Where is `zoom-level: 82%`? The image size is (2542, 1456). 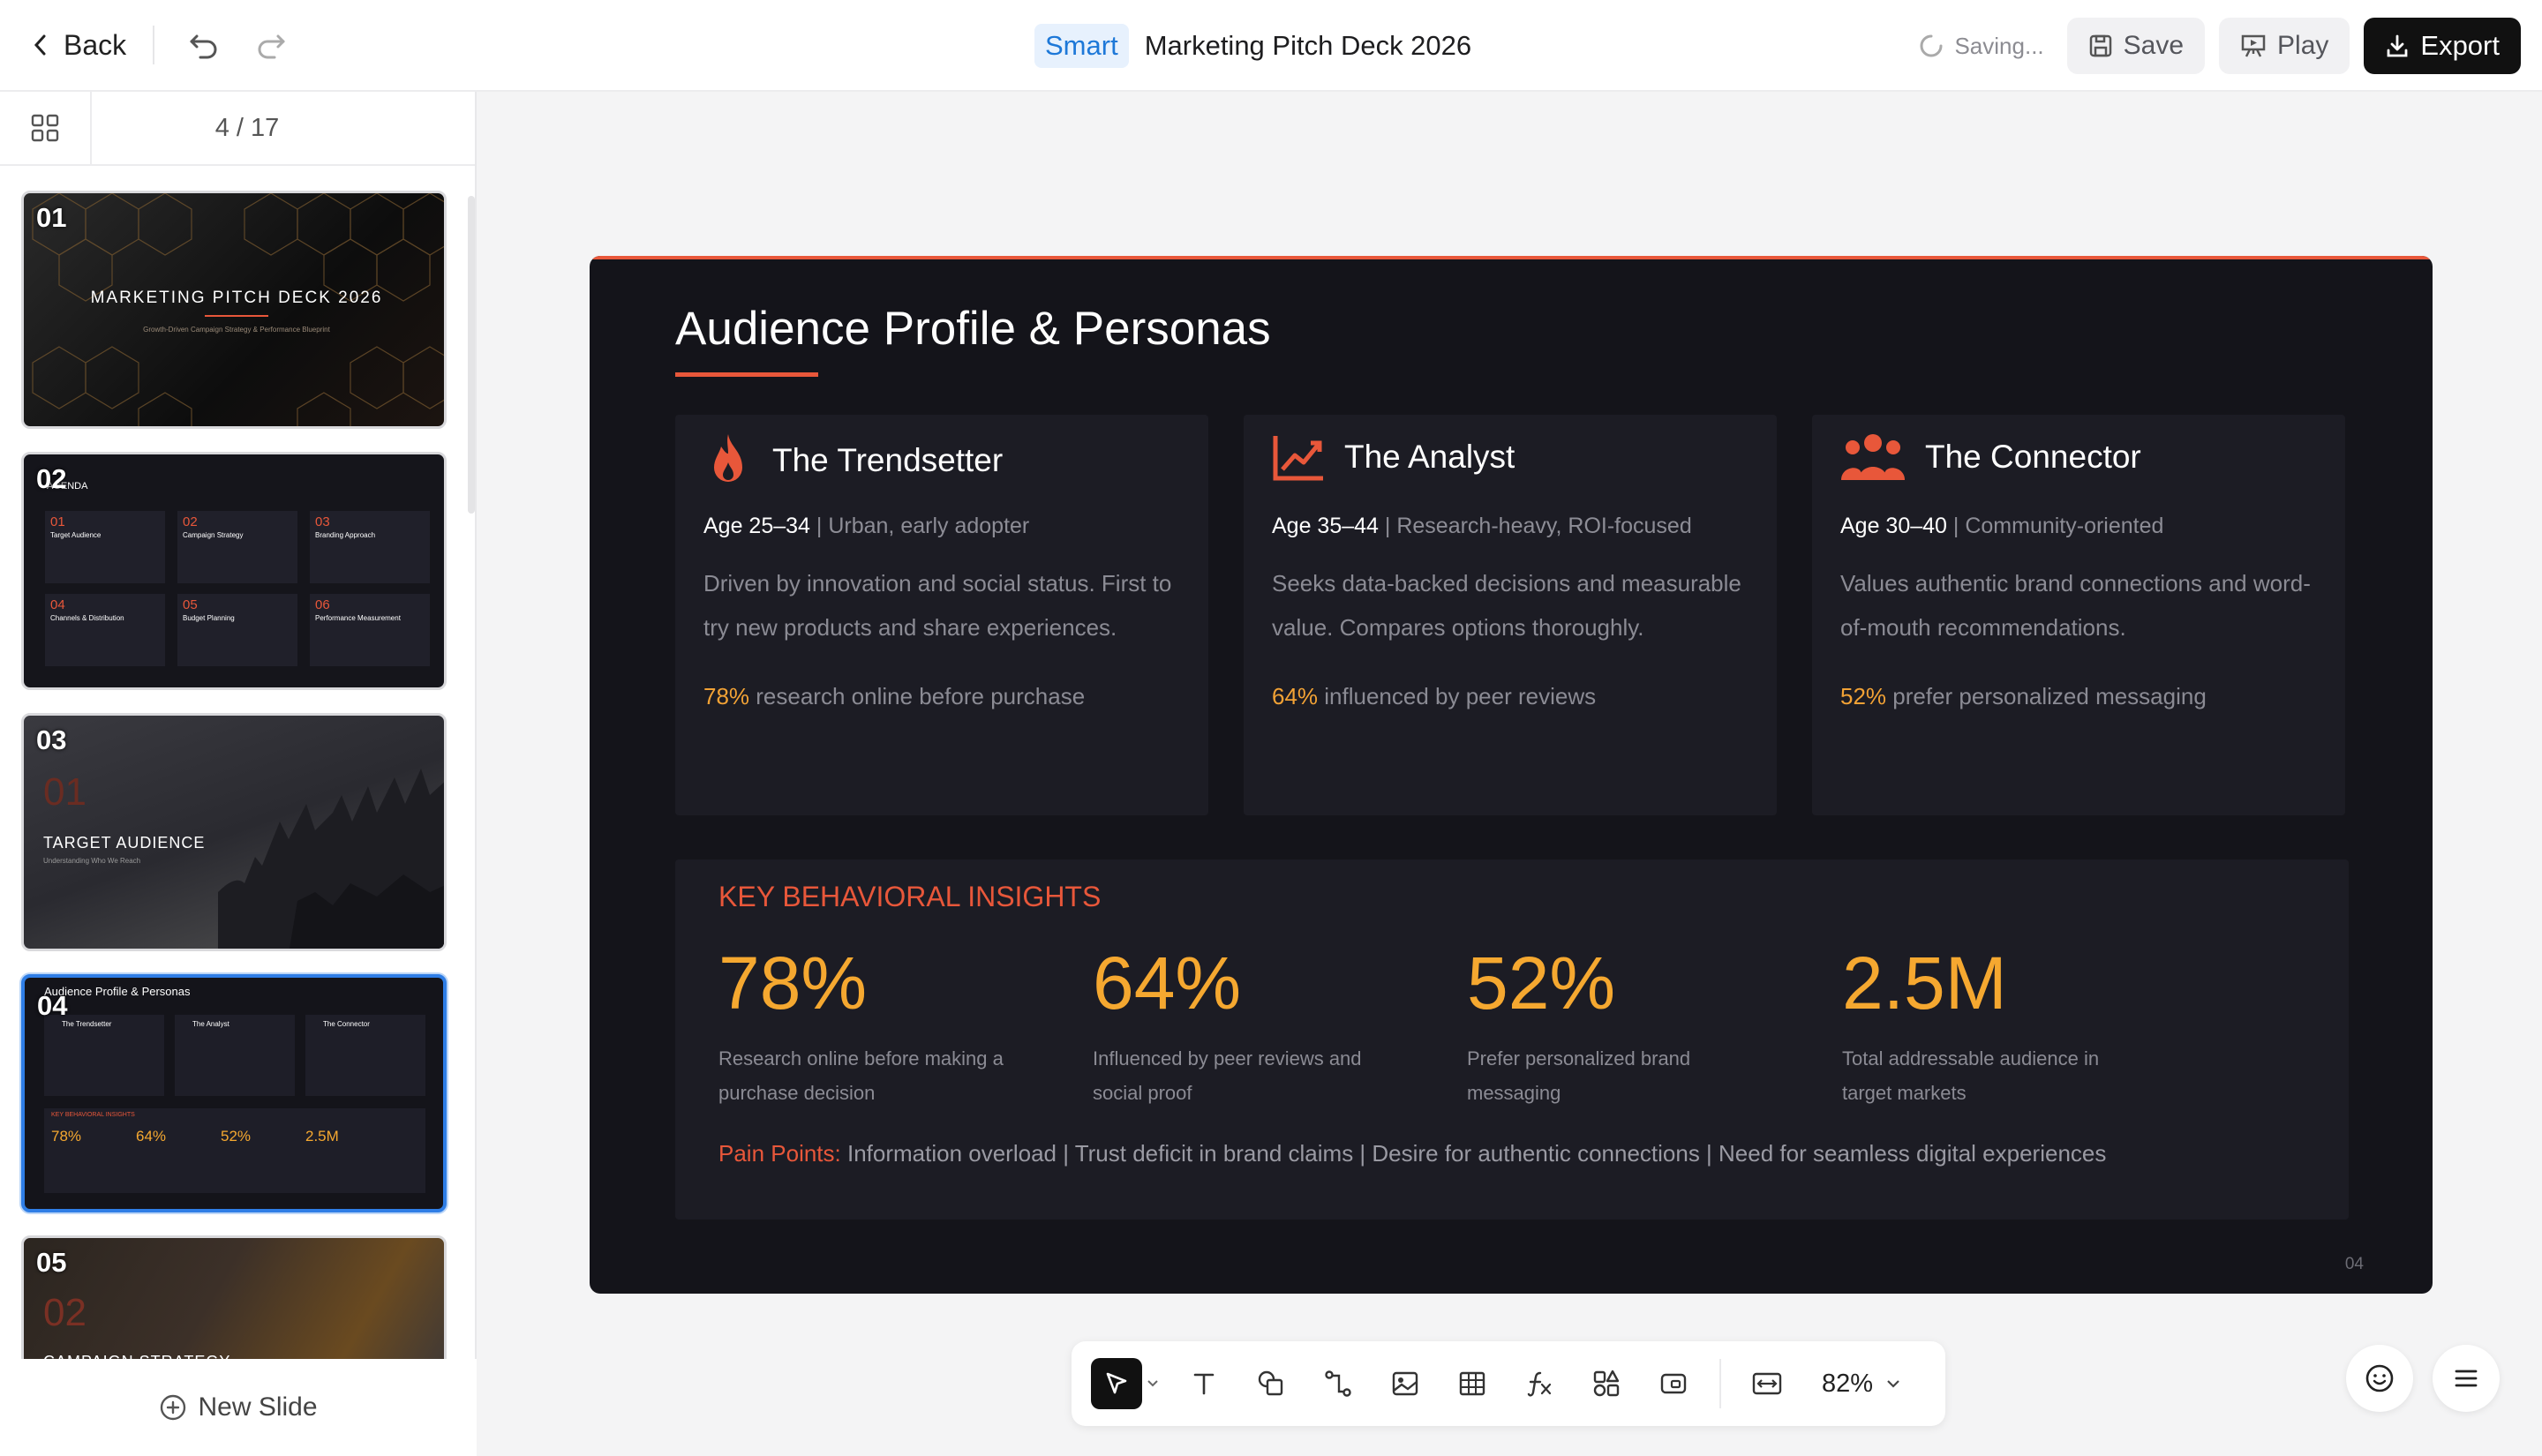
zoom-level: 82% is located at coordinates (1848, 1383).